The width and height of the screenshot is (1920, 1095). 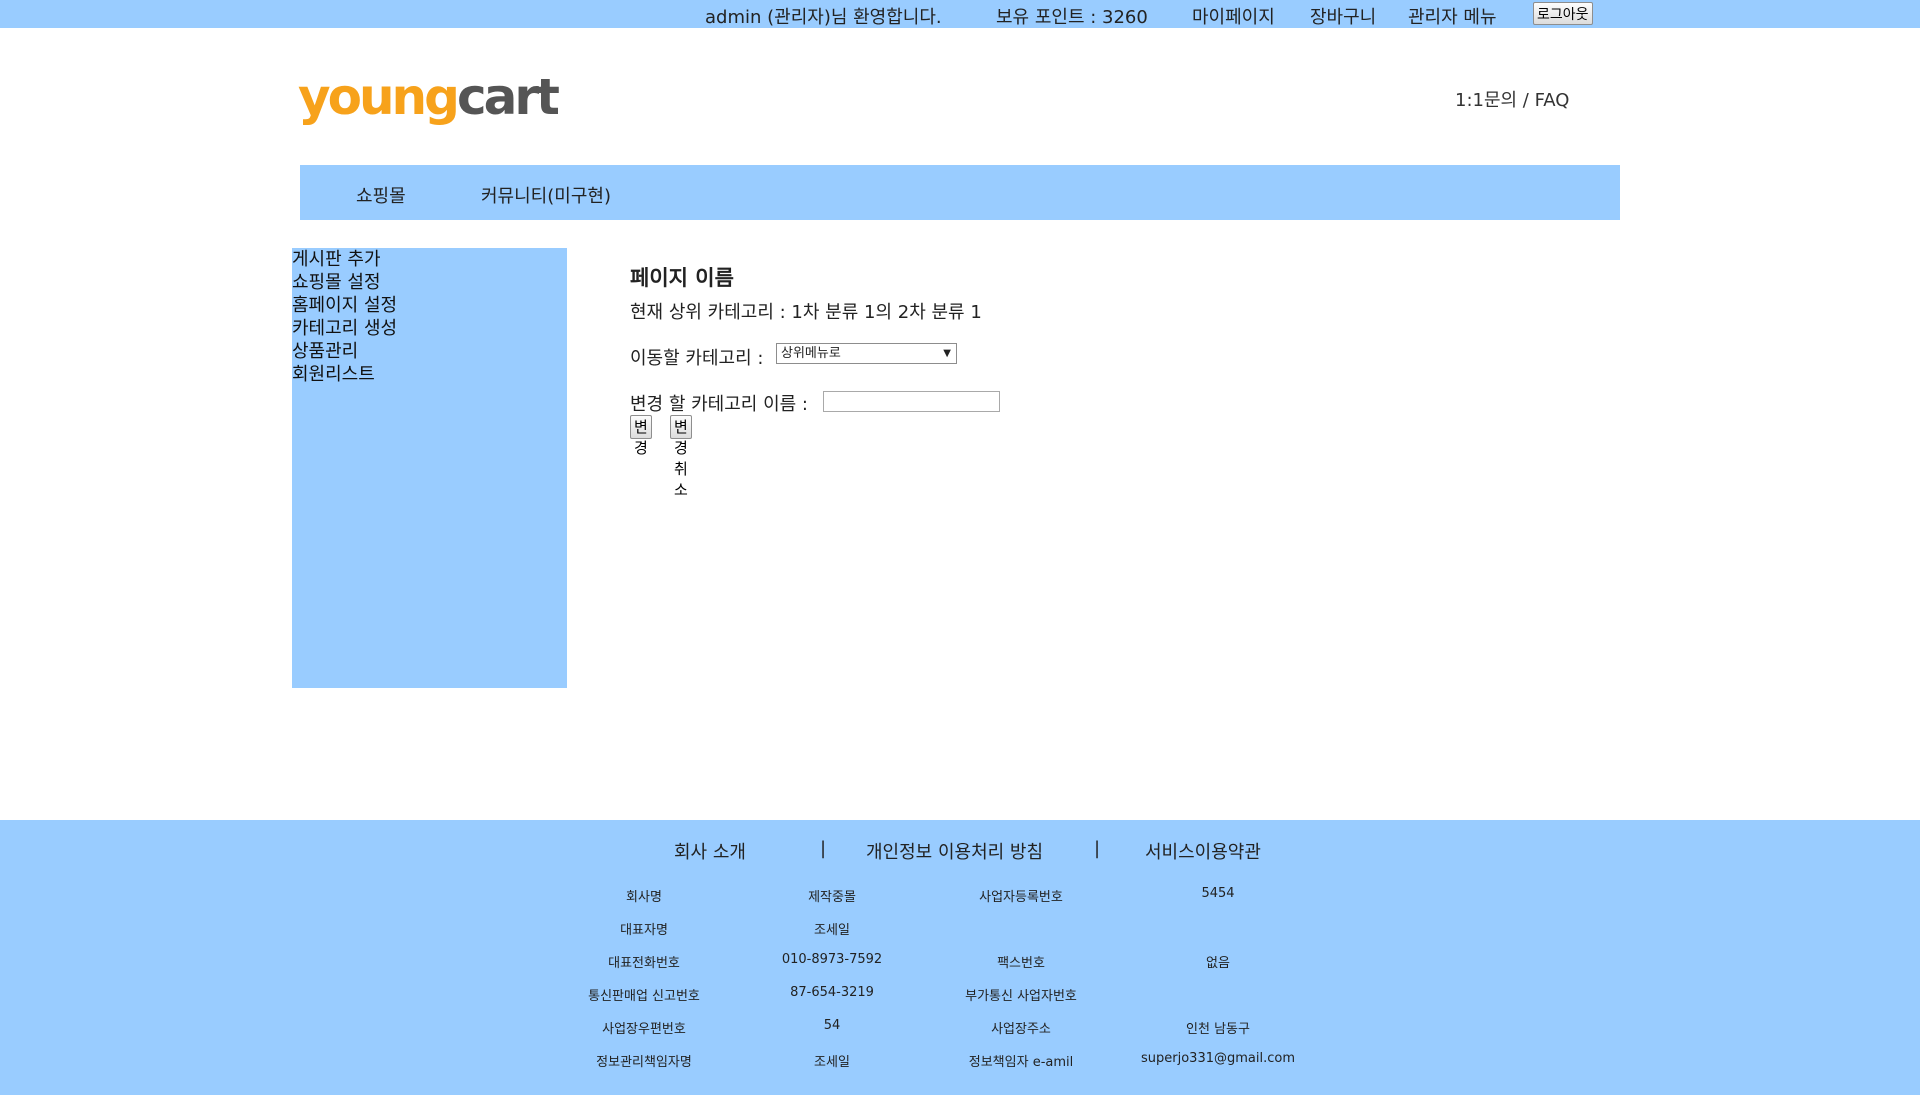 I want to click on footer-cell: 회사명, so click(x=644, y=897).